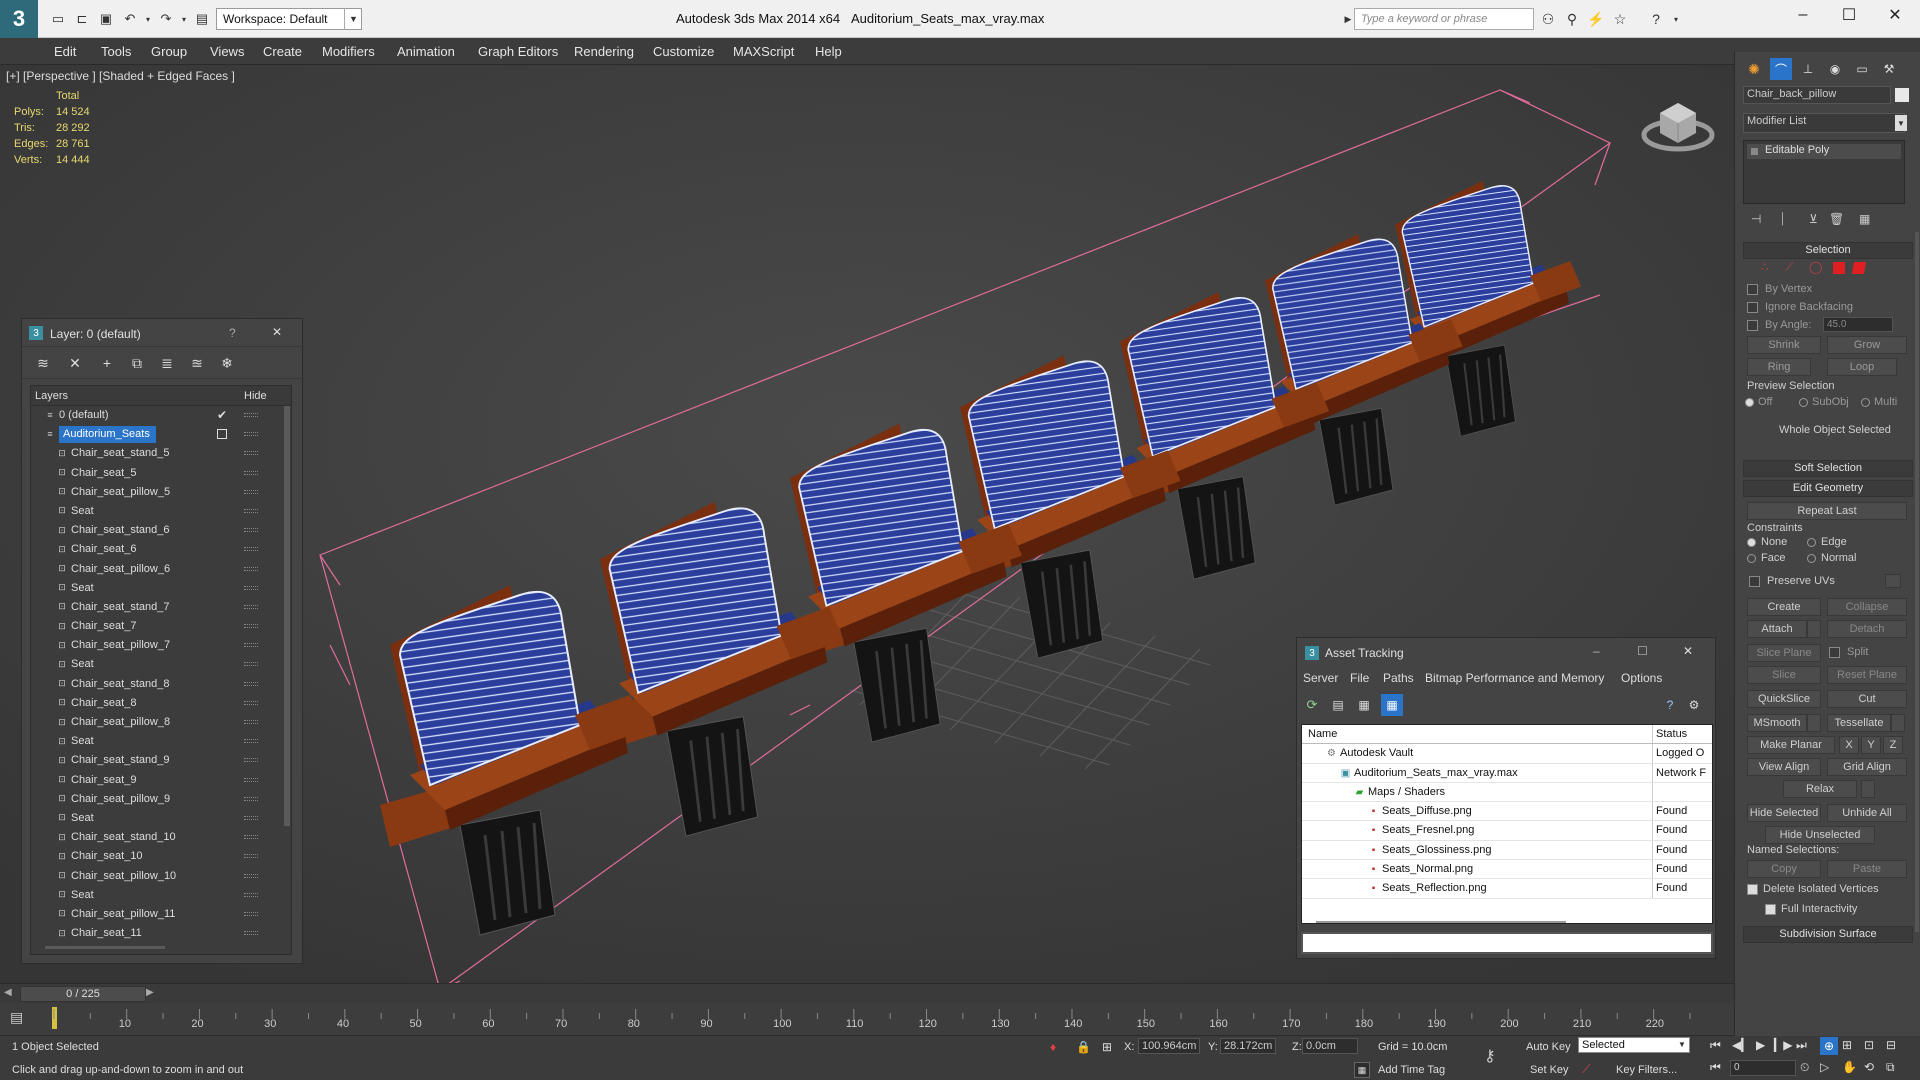 This screenshot has height=1080, width=1920. Describe the element at coordinates (1320, 678) in the screenshot. I see `asset-menu-server: Server` at that location.